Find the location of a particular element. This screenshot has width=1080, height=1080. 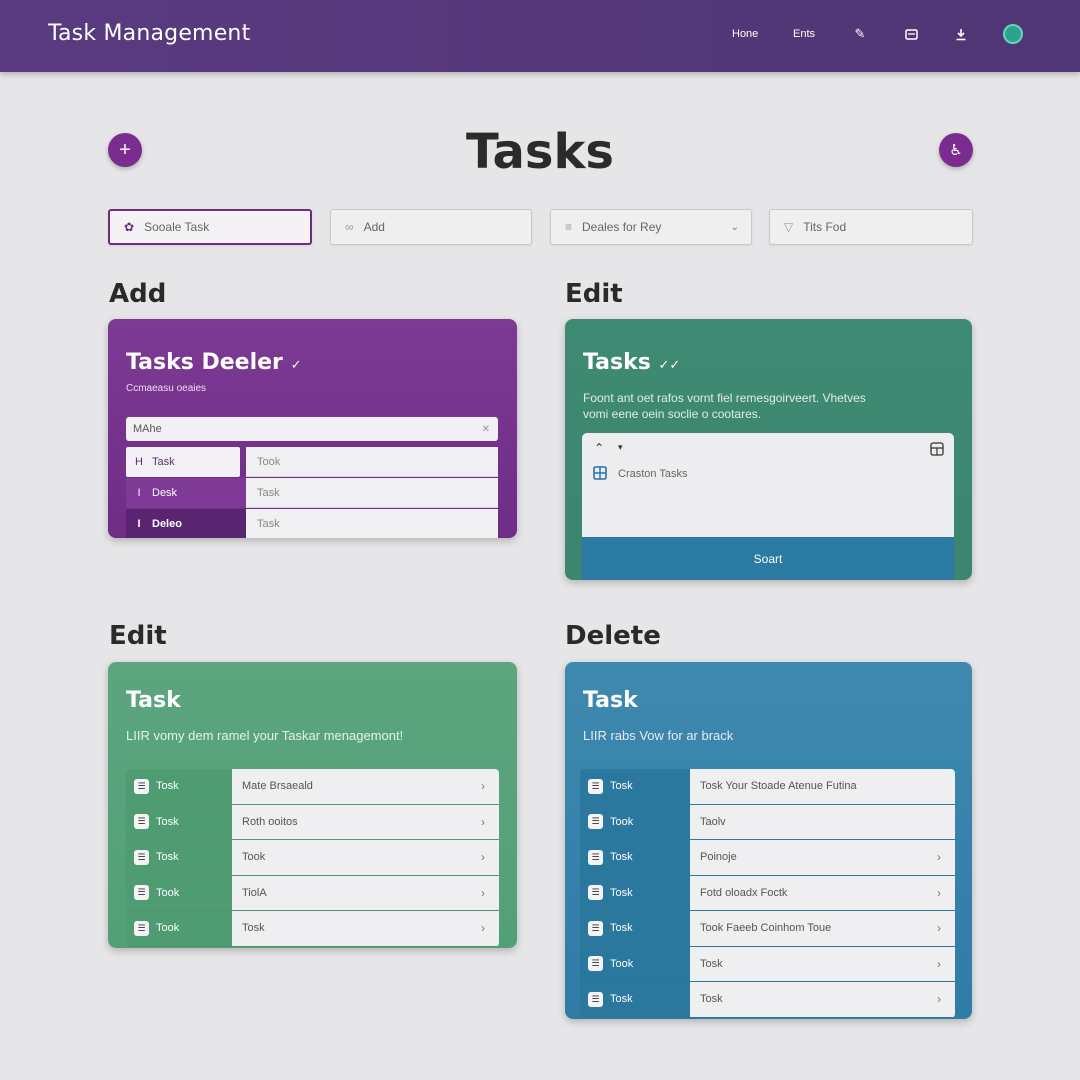

task-name-input: MAhe ✕ is located at coordinates (312, 429).